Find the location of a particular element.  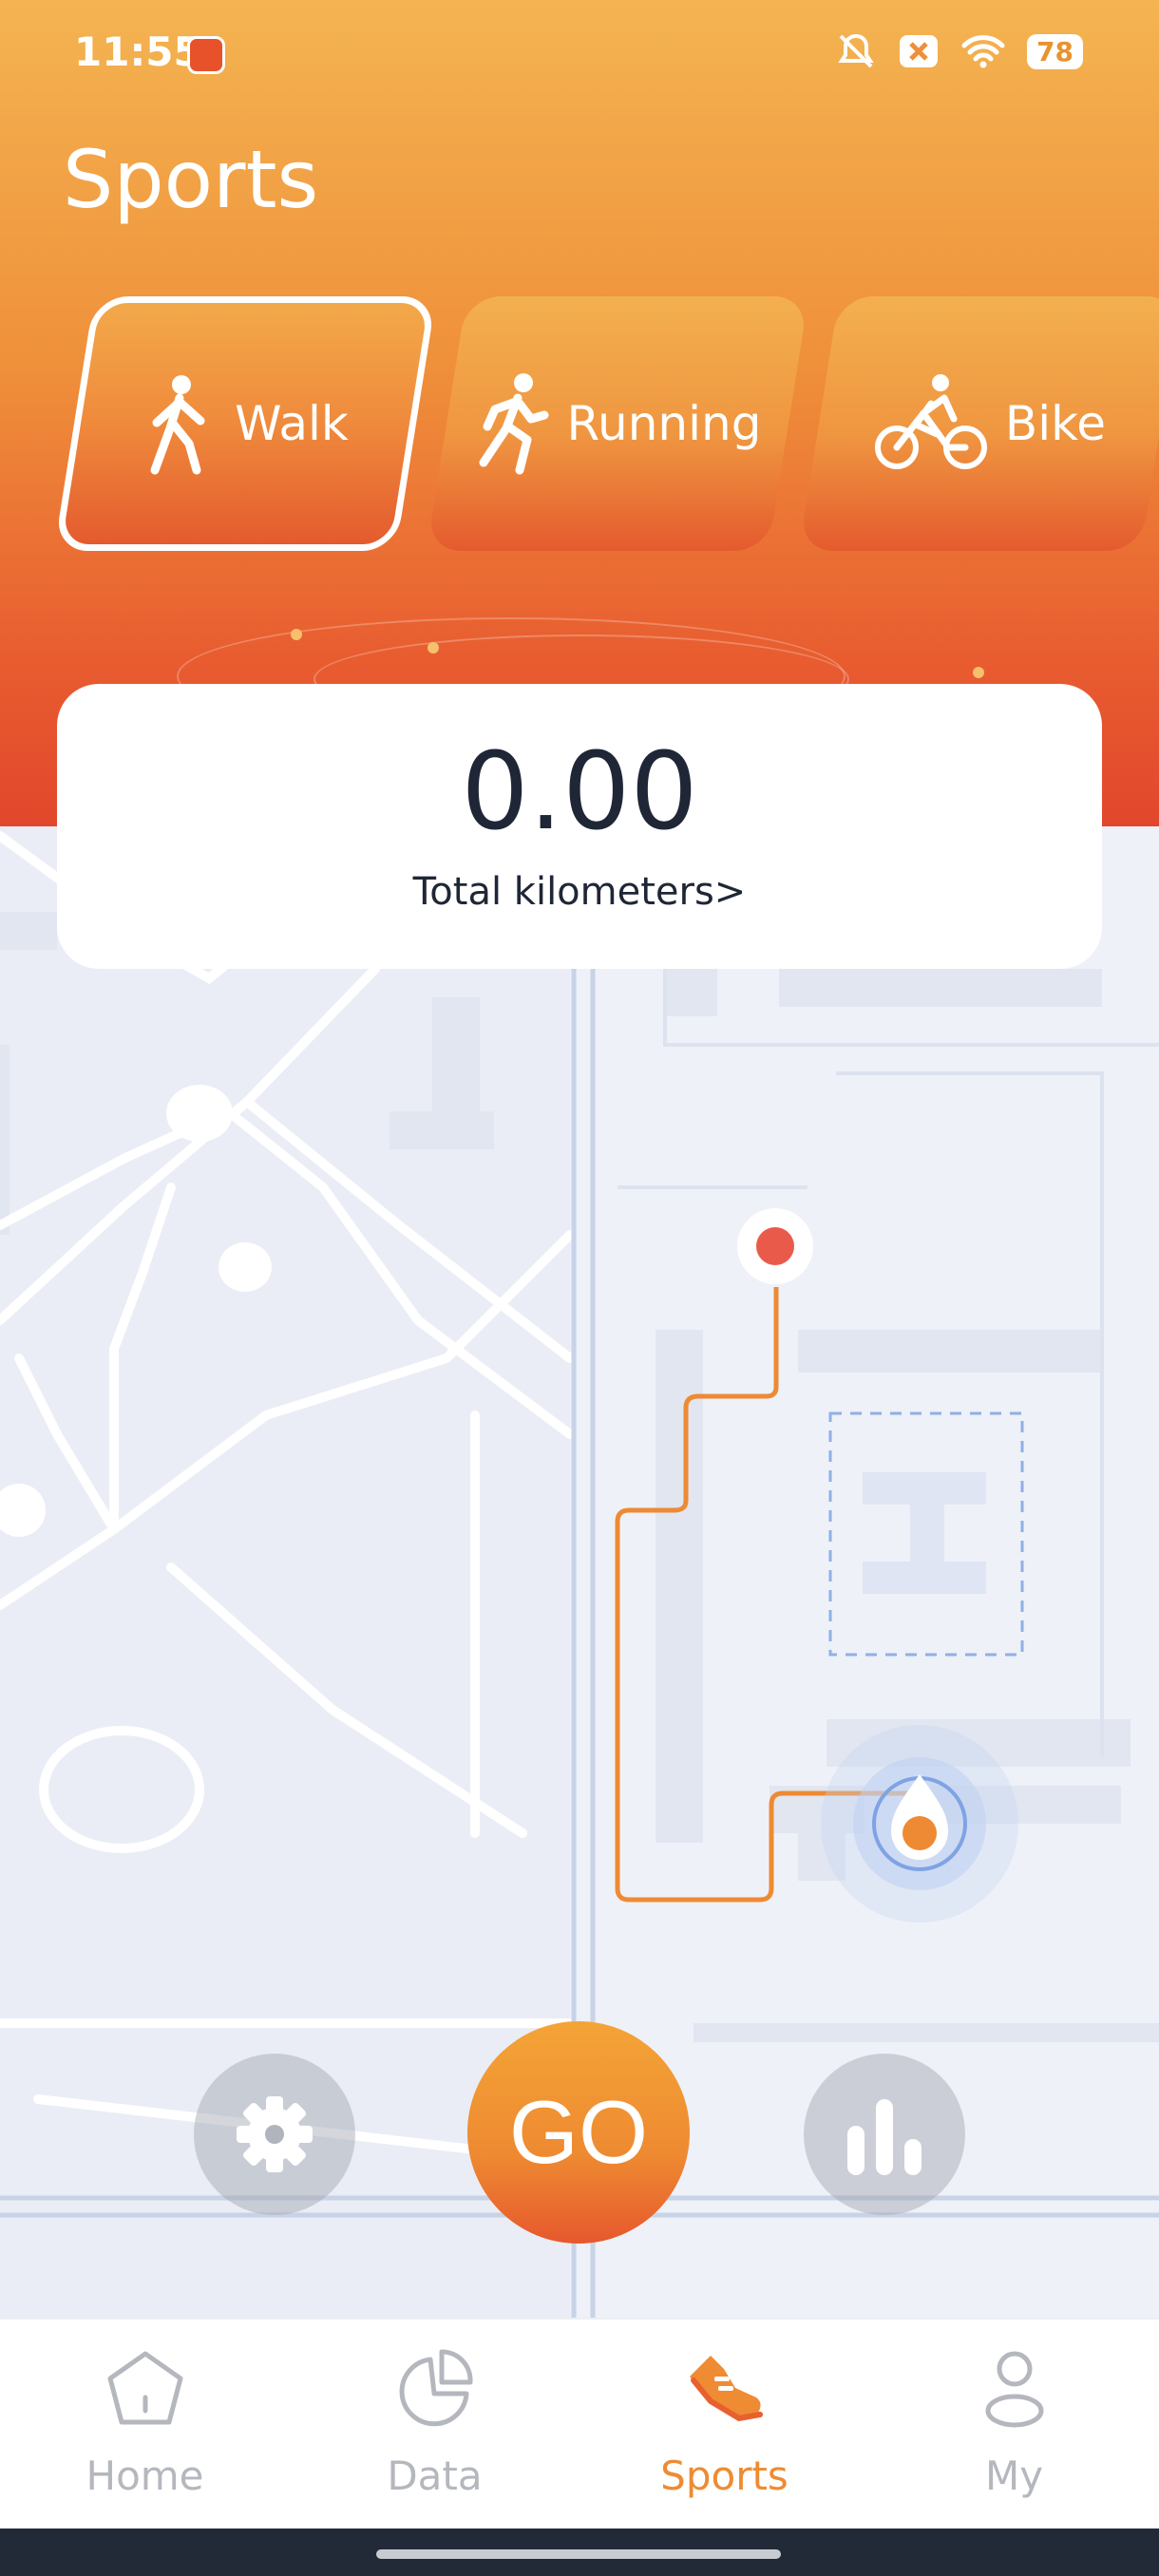

wifi-icon is located at coordinates (983, 51).